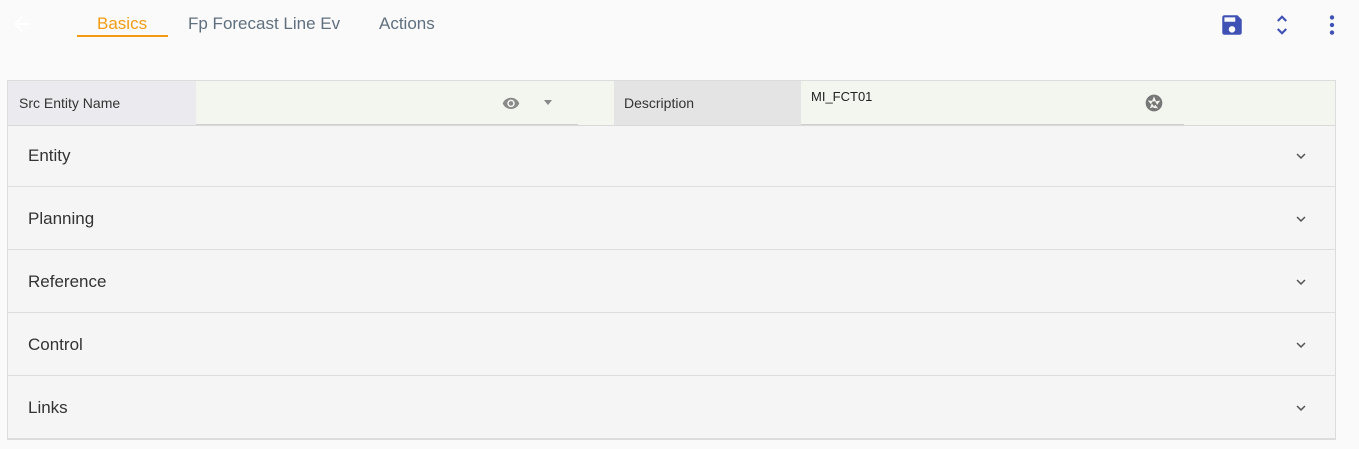  Describe the element at coordinates (992, 103) in the screenshot. I see `description-field: MI_FCT01` at that location.